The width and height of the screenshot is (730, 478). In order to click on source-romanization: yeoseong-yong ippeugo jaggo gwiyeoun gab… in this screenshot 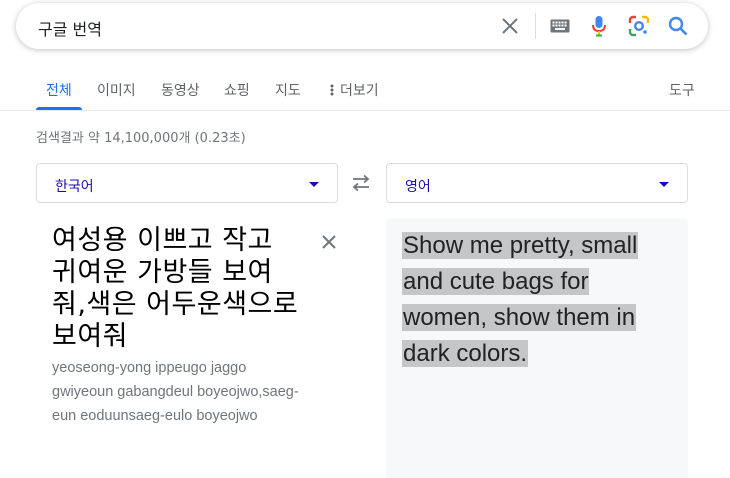, I will do `click(175, 392)`.